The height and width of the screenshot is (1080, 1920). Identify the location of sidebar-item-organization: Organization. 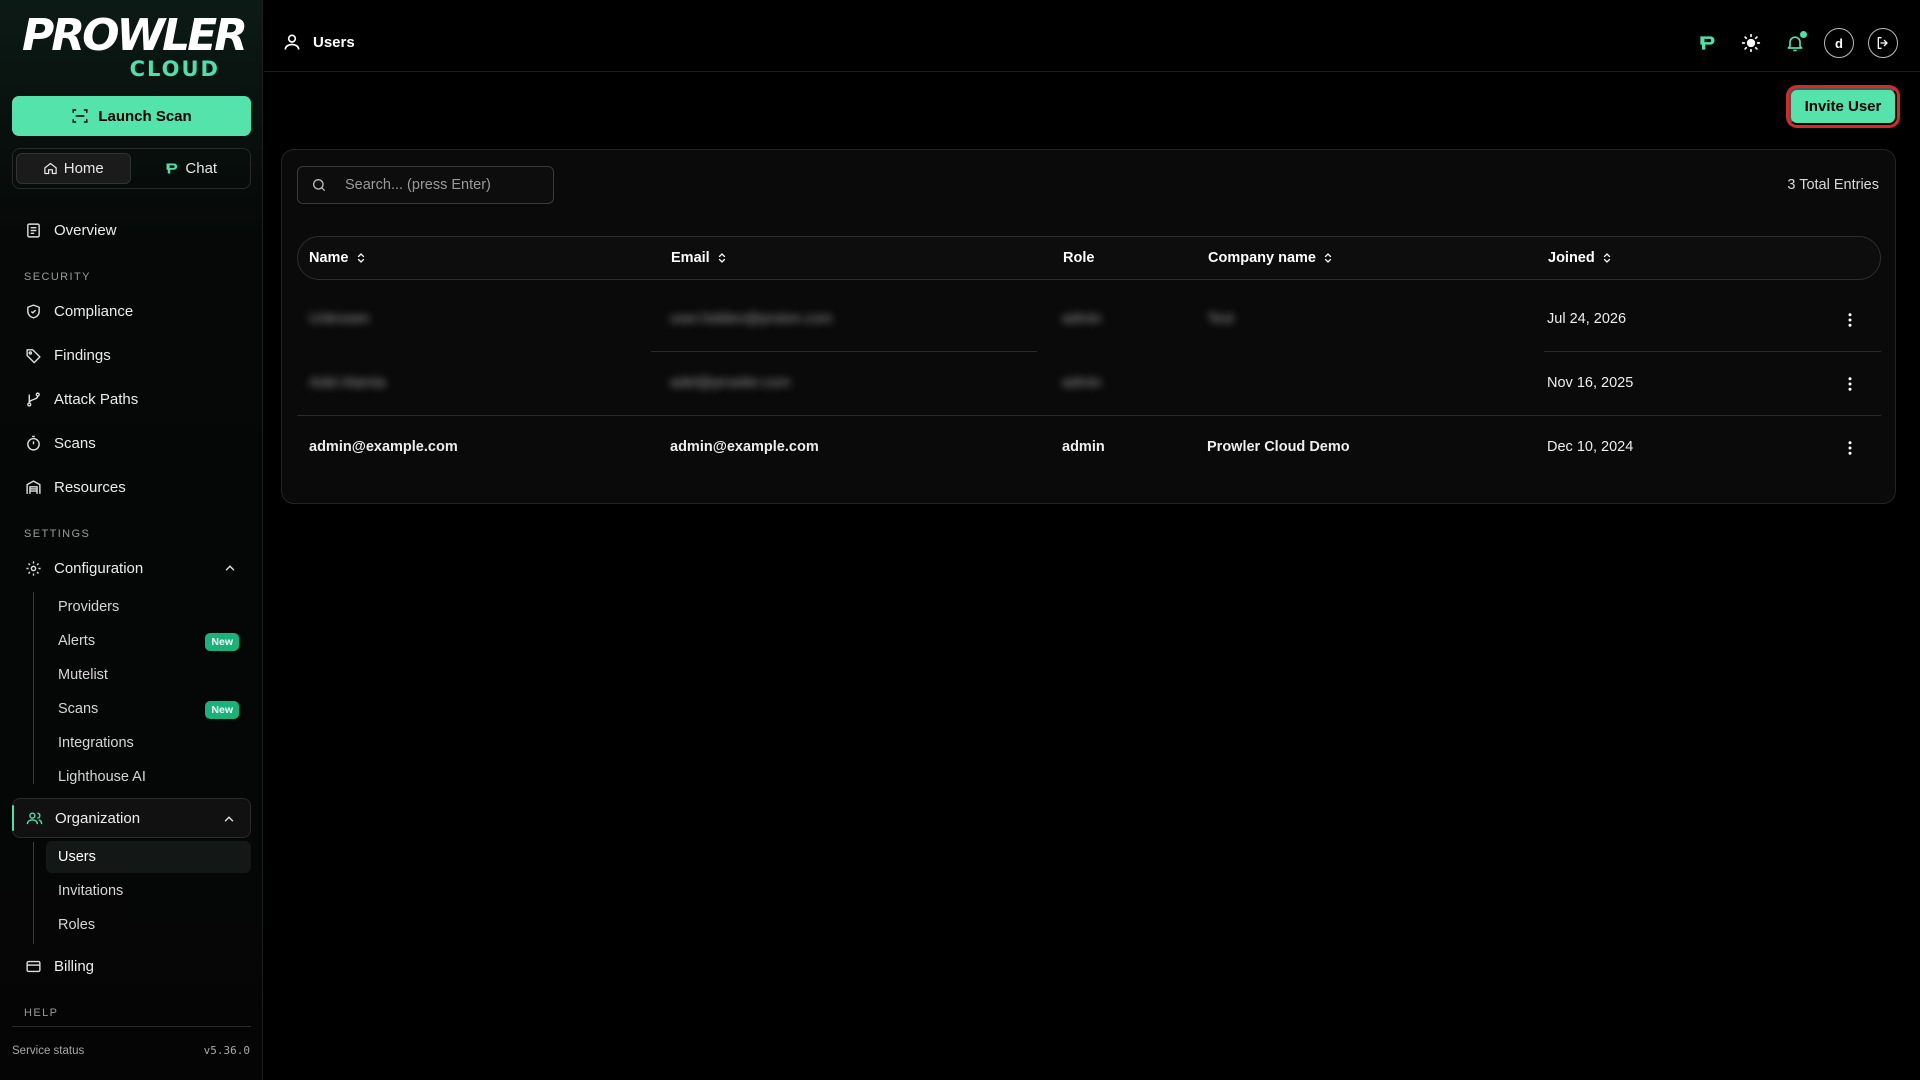
(131, 818).